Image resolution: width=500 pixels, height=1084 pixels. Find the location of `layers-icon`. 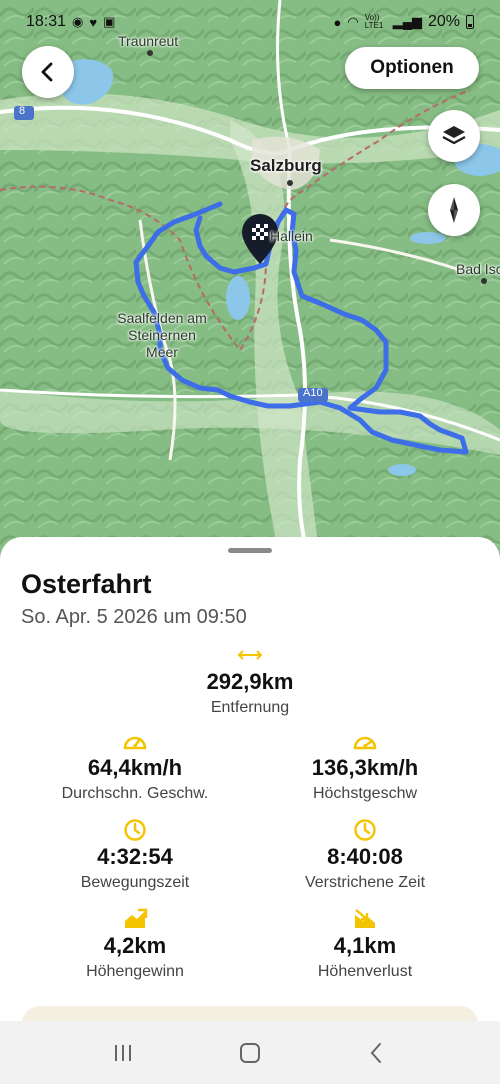

layers-icon is located at coordinates (454, 135).